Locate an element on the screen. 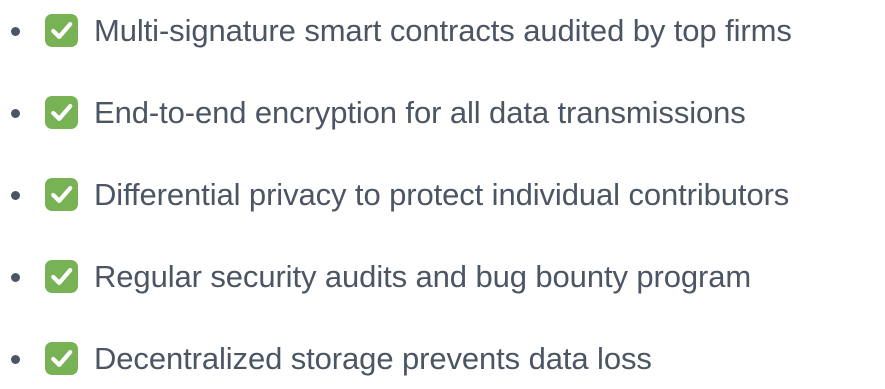 This screenshot has height=389, width=885. feature-label: Decentralized storage prevents data loss is located at coordinates (373, 358).